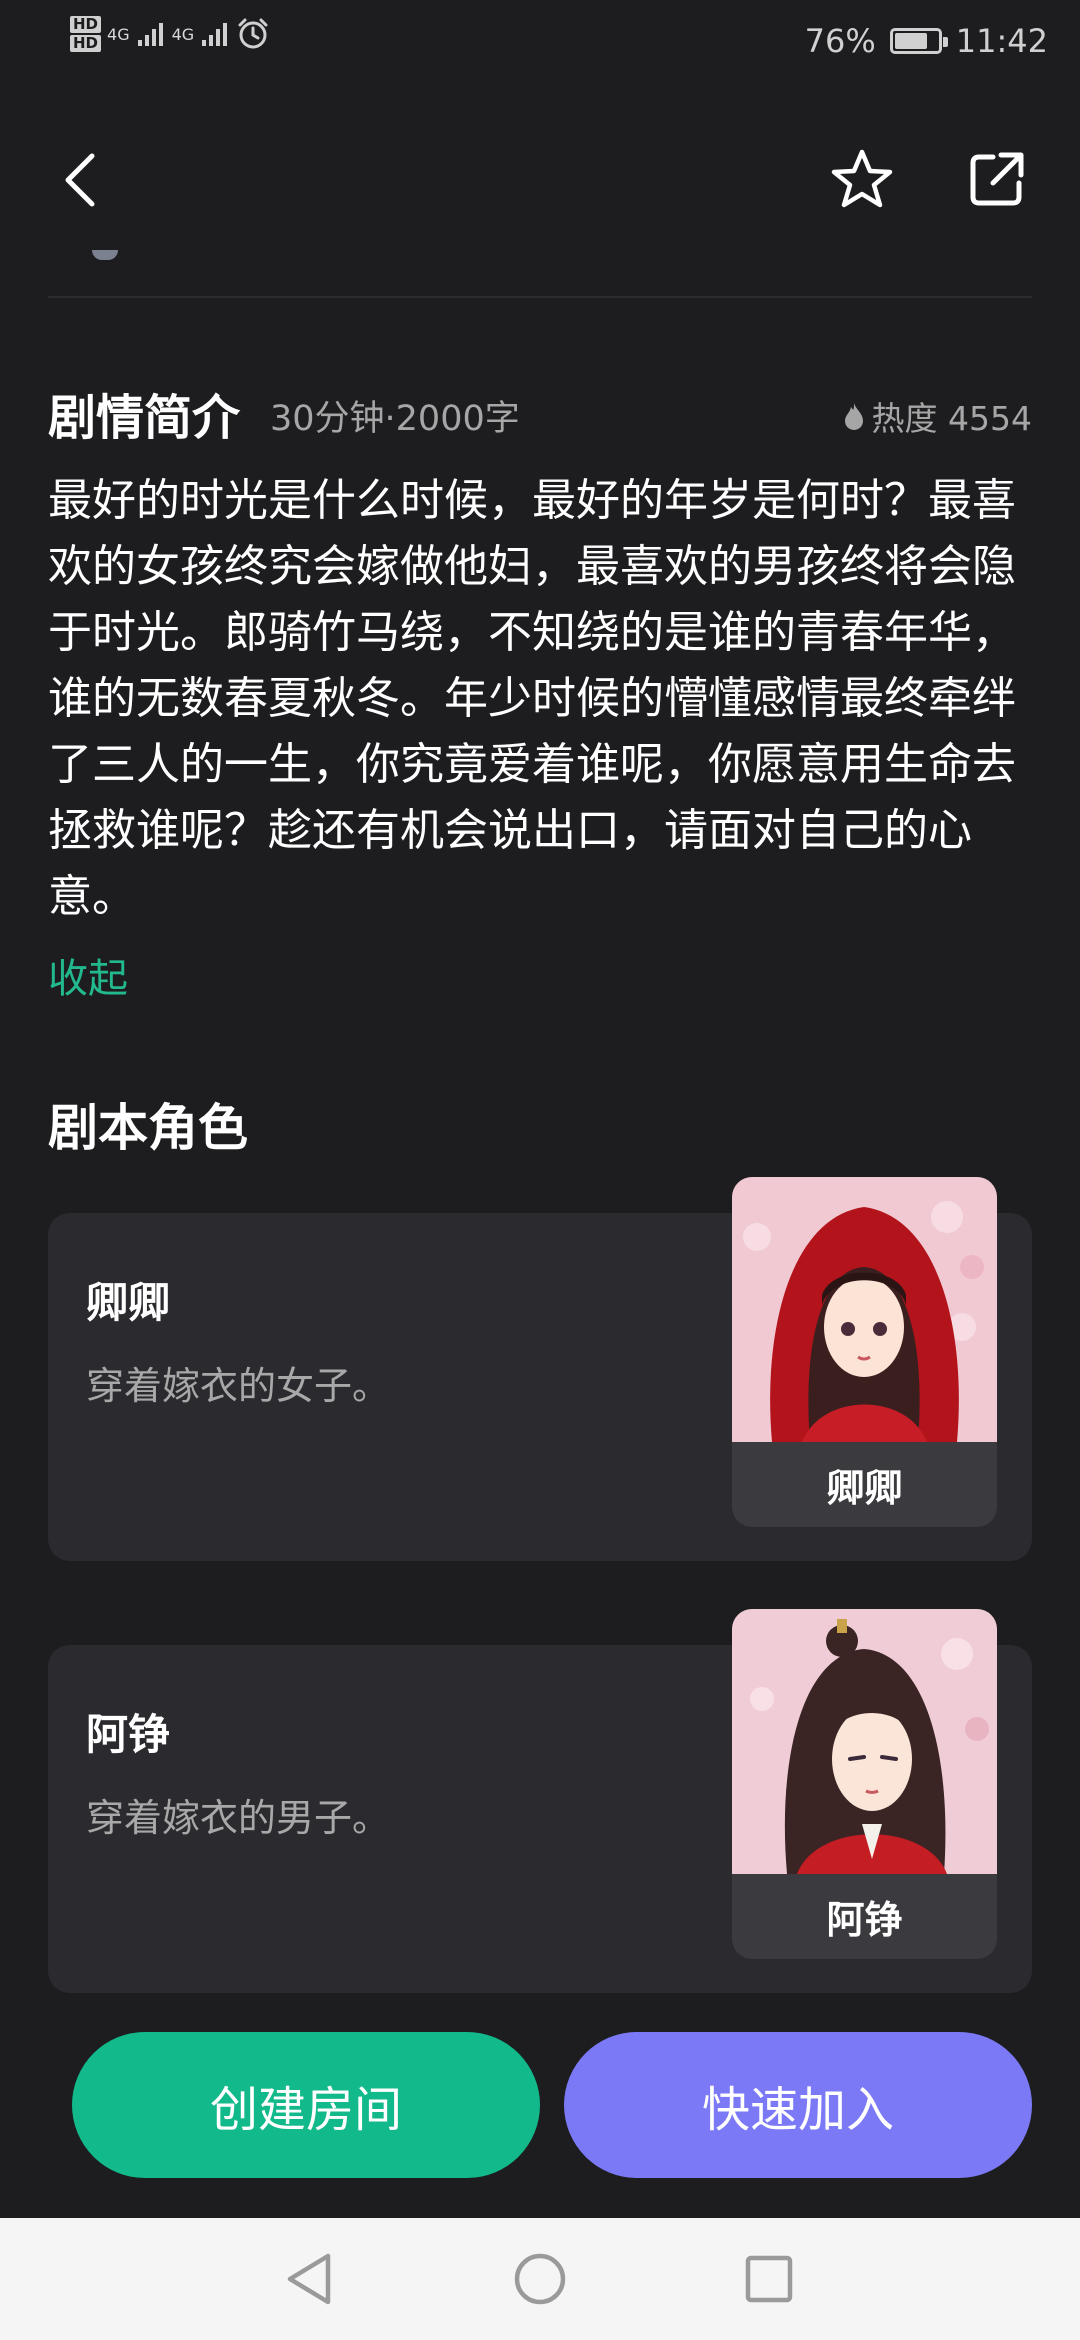 The height and width of the screenshot is (2340, 1080). What do you see at coordinates (253, 33) in the screenshot?
I see `alarm-icon` at bounding box center [253, 33].